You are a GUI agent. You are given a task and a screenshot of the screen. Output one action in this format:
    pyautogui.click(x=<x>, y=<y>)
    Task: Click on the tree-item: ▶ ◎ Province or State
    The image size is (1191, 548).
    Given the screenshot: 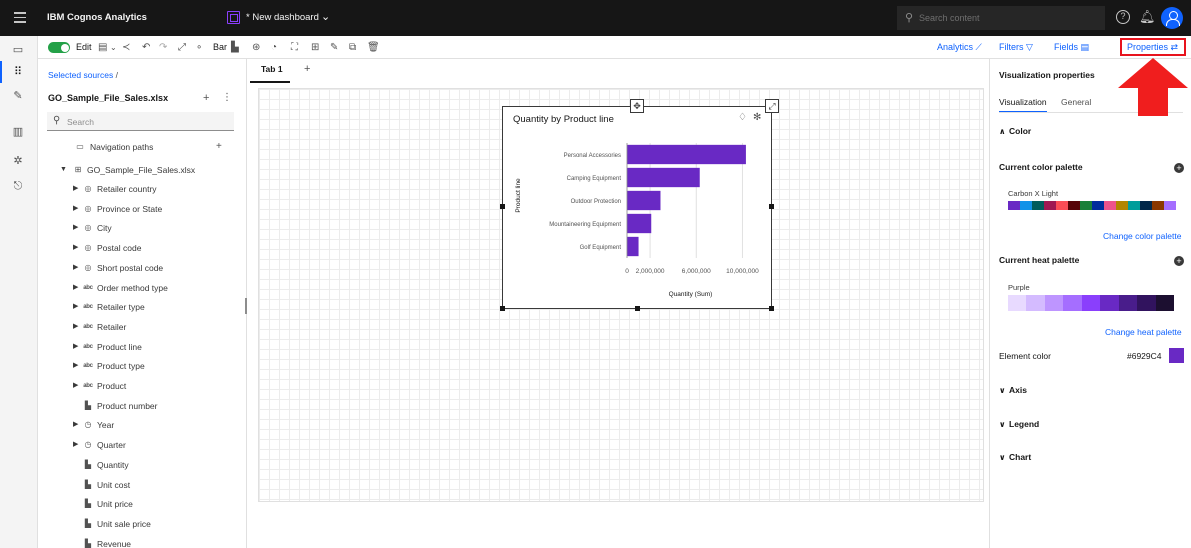 What is the action you would take?
    pyautogui.click(x=142, y=209)
    